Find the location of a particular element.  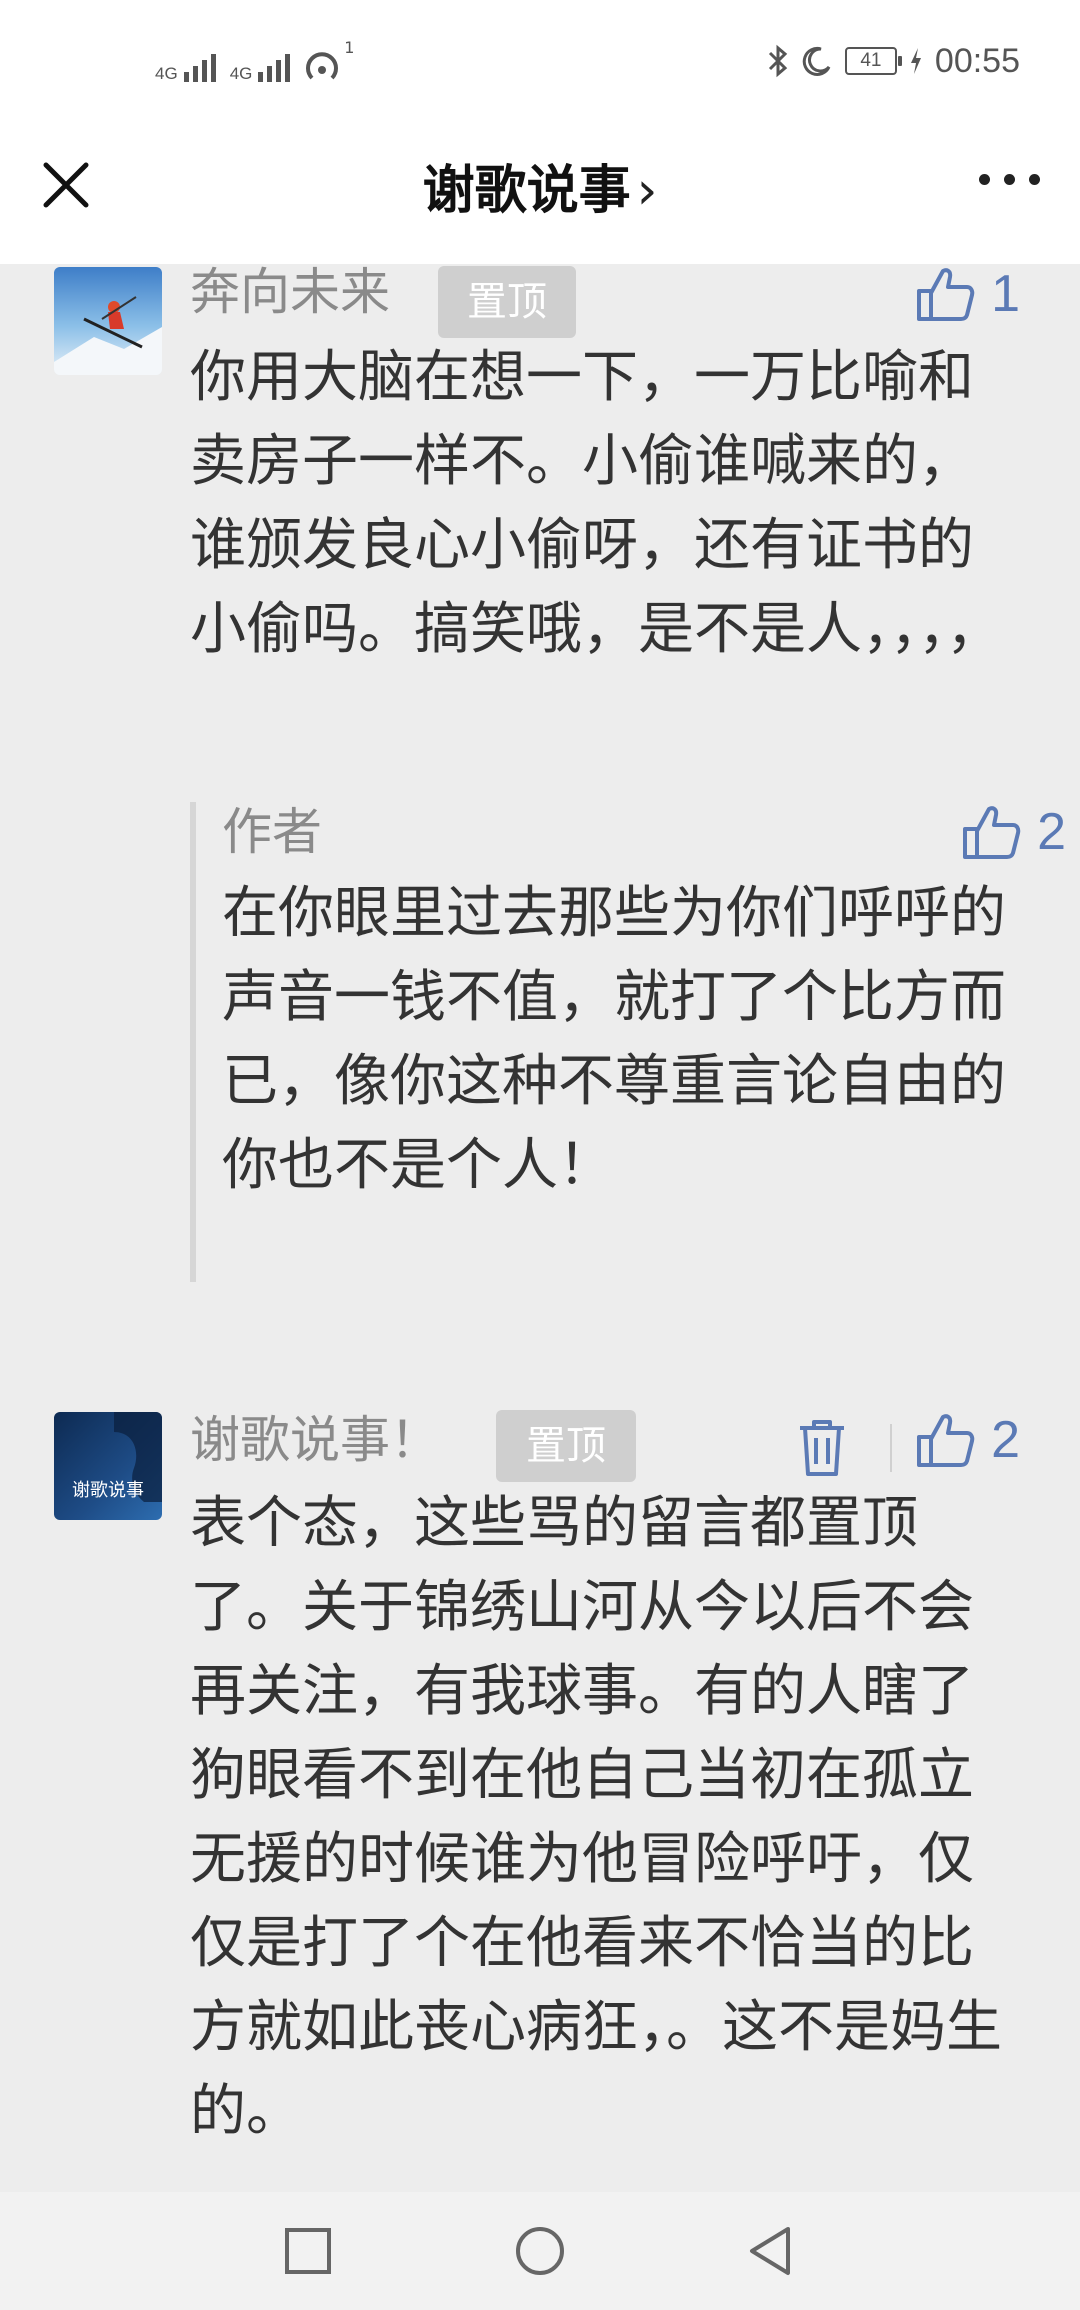

signal-icon-2: 4G is located at coordinates (260, 68).